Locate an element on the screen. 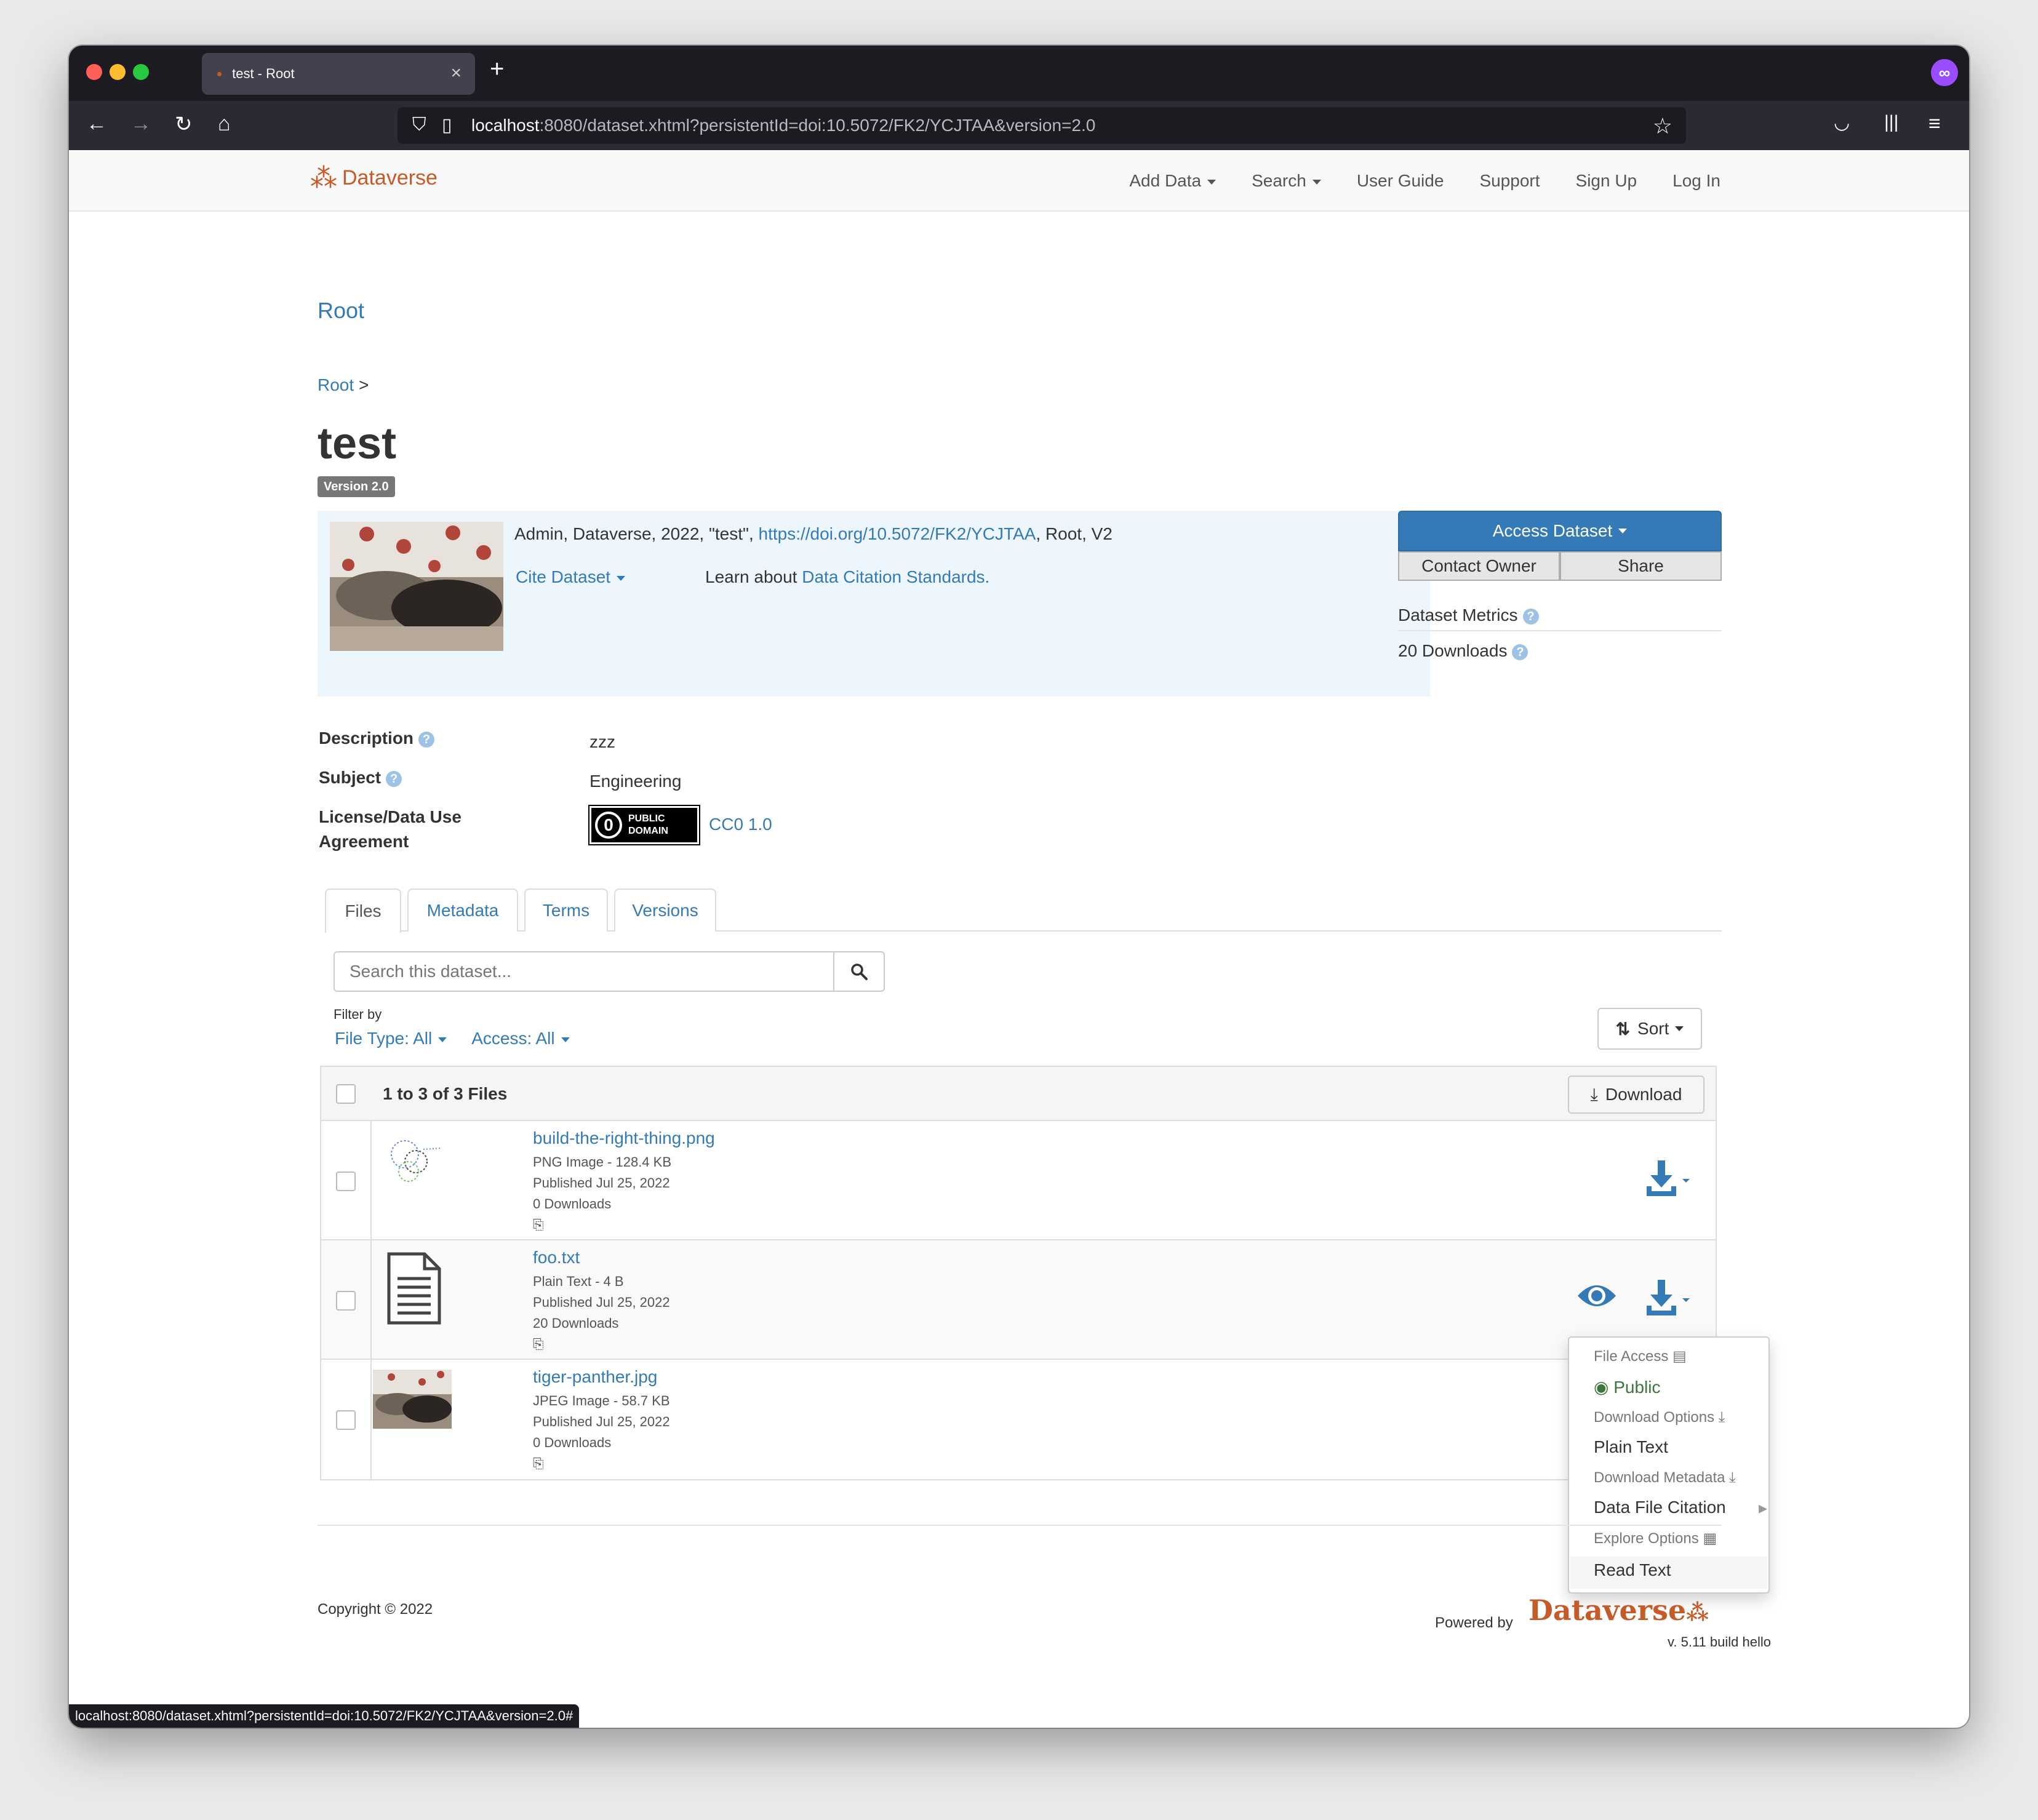 Image resolution: width=2038 pixels, height=1820 pixels. data-file-citation-item: Data File Citation ▸ is located at coordinates (1680, 1507).